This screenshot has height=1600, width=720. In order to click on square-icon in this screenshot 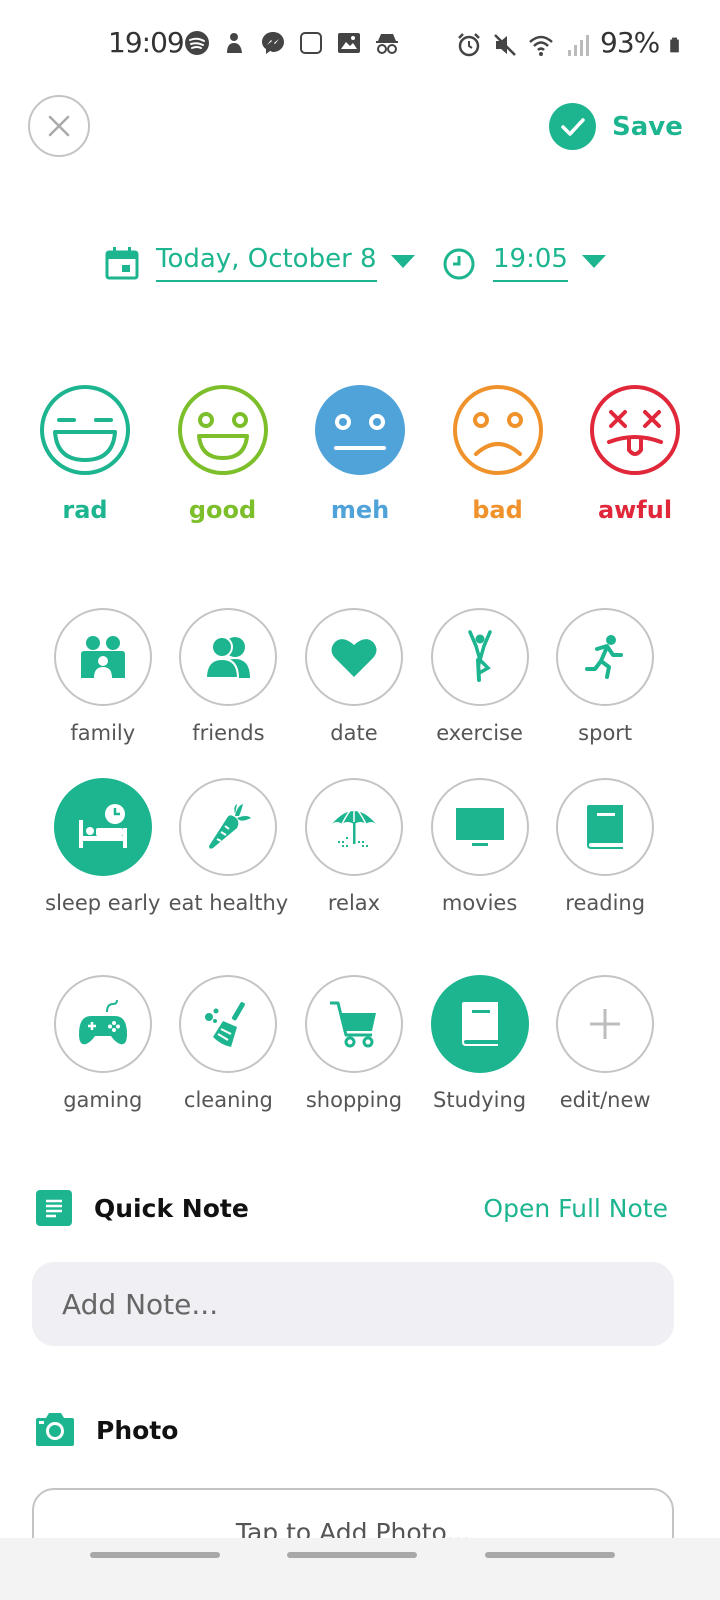, I will do `click(311, 43)`.